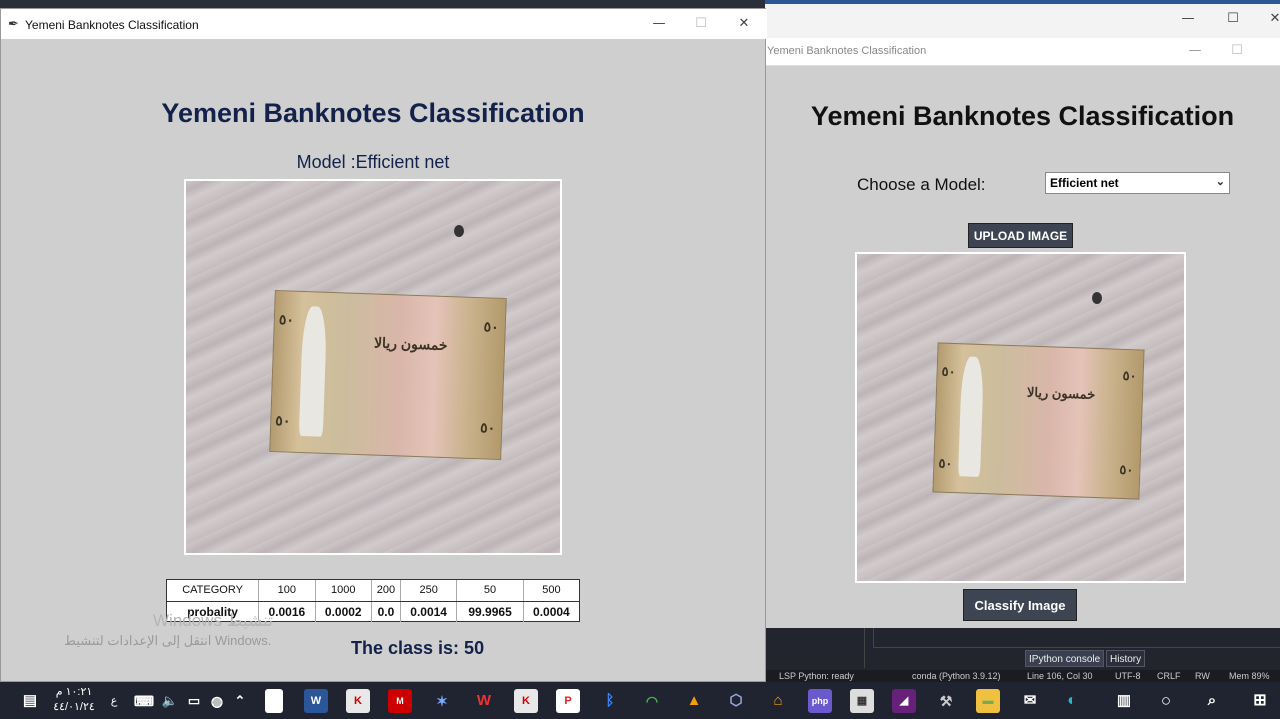  Describe the element at coordinates (1166, 701) in the screenshot. I see `cortana-icon: ○` at that location.